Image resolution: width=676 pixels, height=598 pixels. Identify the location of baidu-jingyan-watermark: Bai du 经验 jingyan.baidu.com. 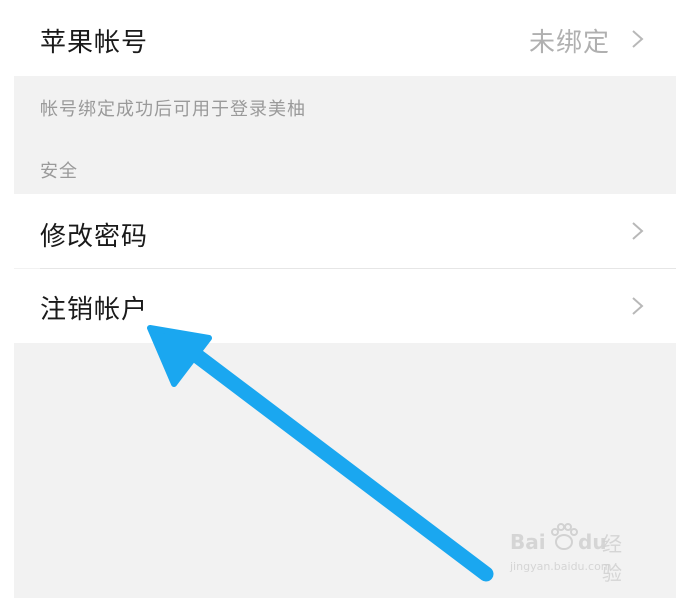
(575, 552).